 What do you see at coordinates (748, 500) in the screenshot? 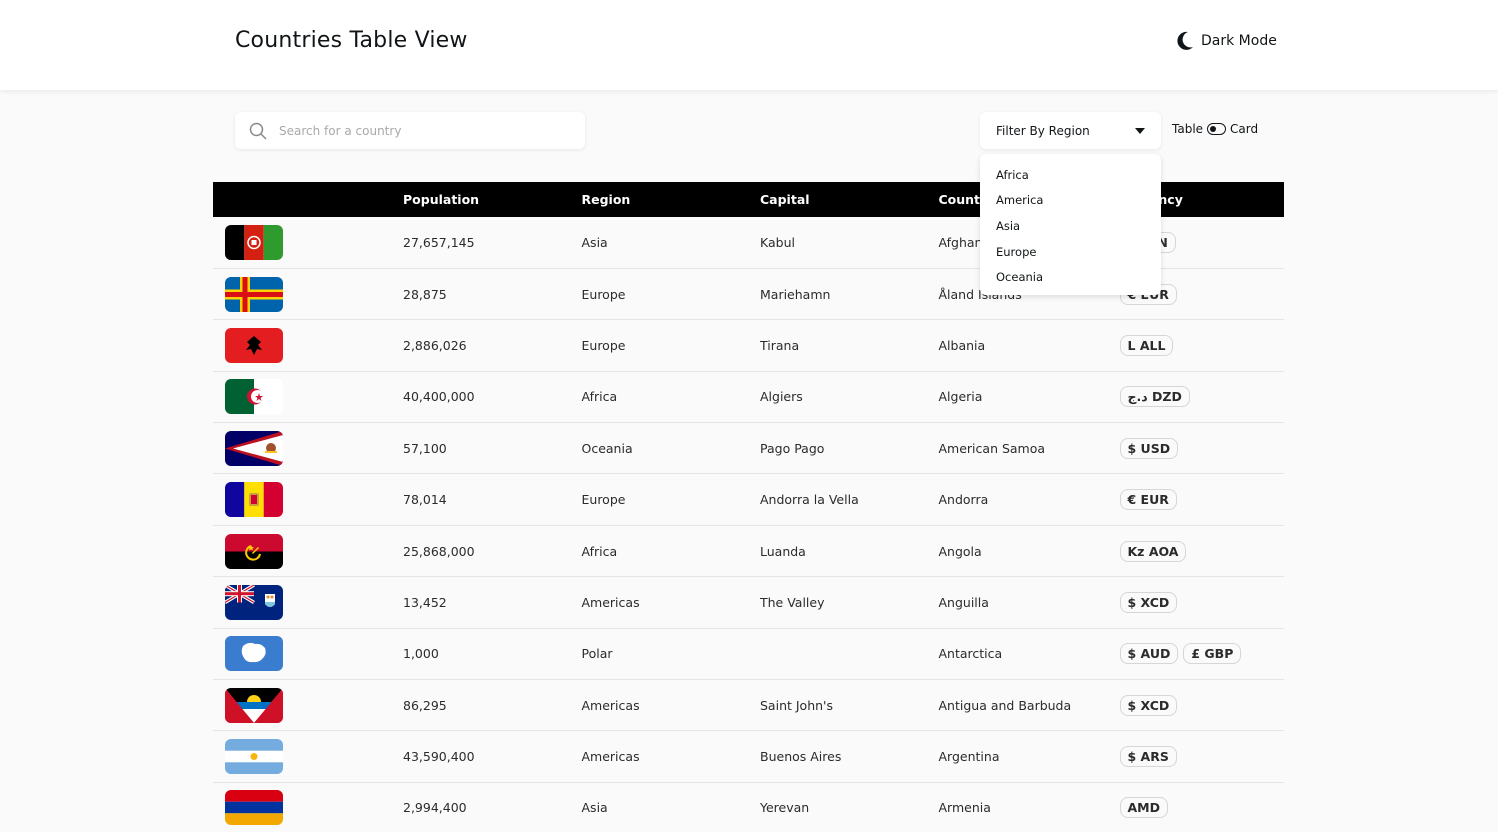
I see `table-row: 78,014 Europe Andorra la Vella Andorra € EUR` at bounding box center [748, 500].